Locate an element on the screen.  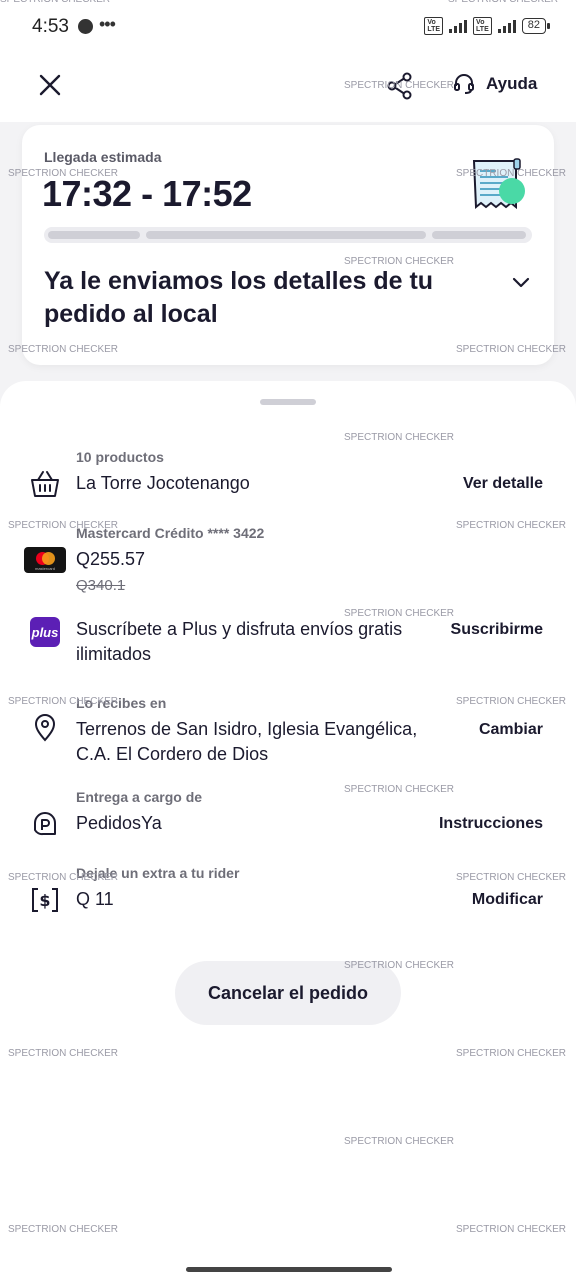
order-progress-bar is located at coordinates (288, 235).